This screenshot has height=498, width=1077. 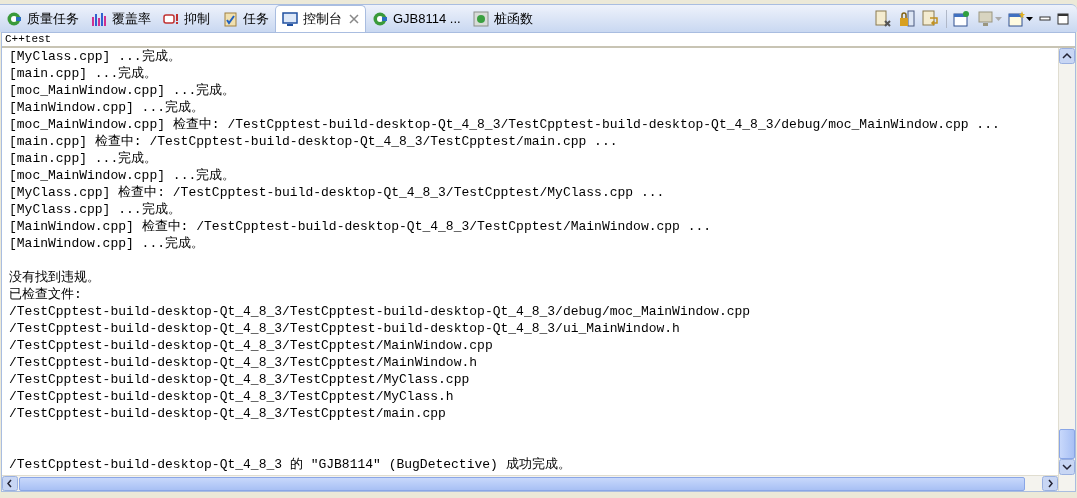 I want to click on tab: 桩函数, so click(x=502, y=18).